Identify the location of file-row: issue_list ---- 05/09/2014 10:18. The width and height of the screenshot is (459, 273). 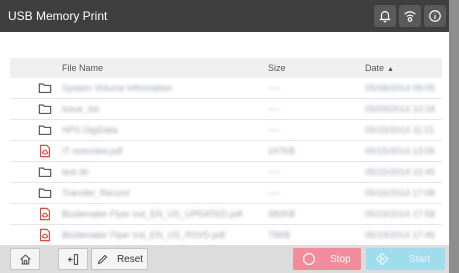
(226, 109).